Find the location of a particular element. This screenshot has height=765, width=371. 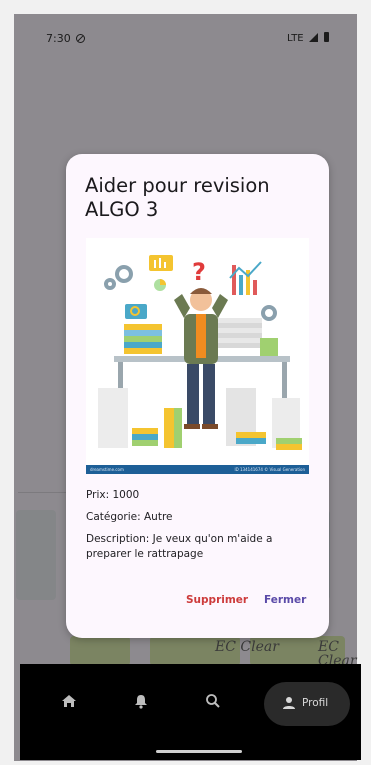

nav-profil-label: Profil is located at coordinates (315, 703).